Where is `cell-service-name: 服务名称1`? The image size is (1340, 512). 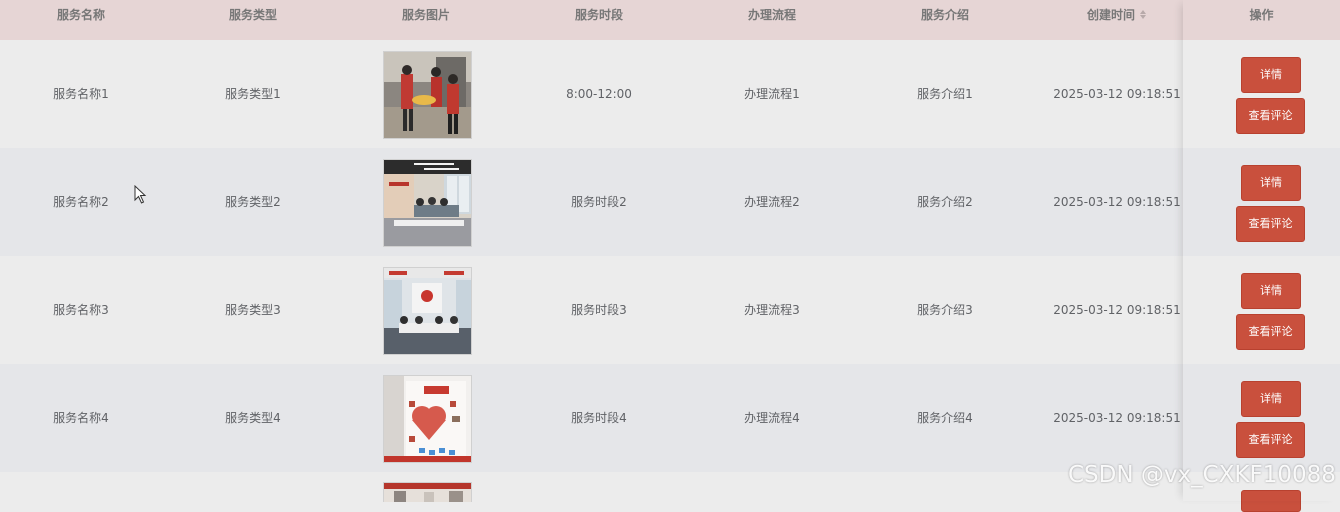 cell-service-name: 服务名称1 is located at coordinates (81, 94).